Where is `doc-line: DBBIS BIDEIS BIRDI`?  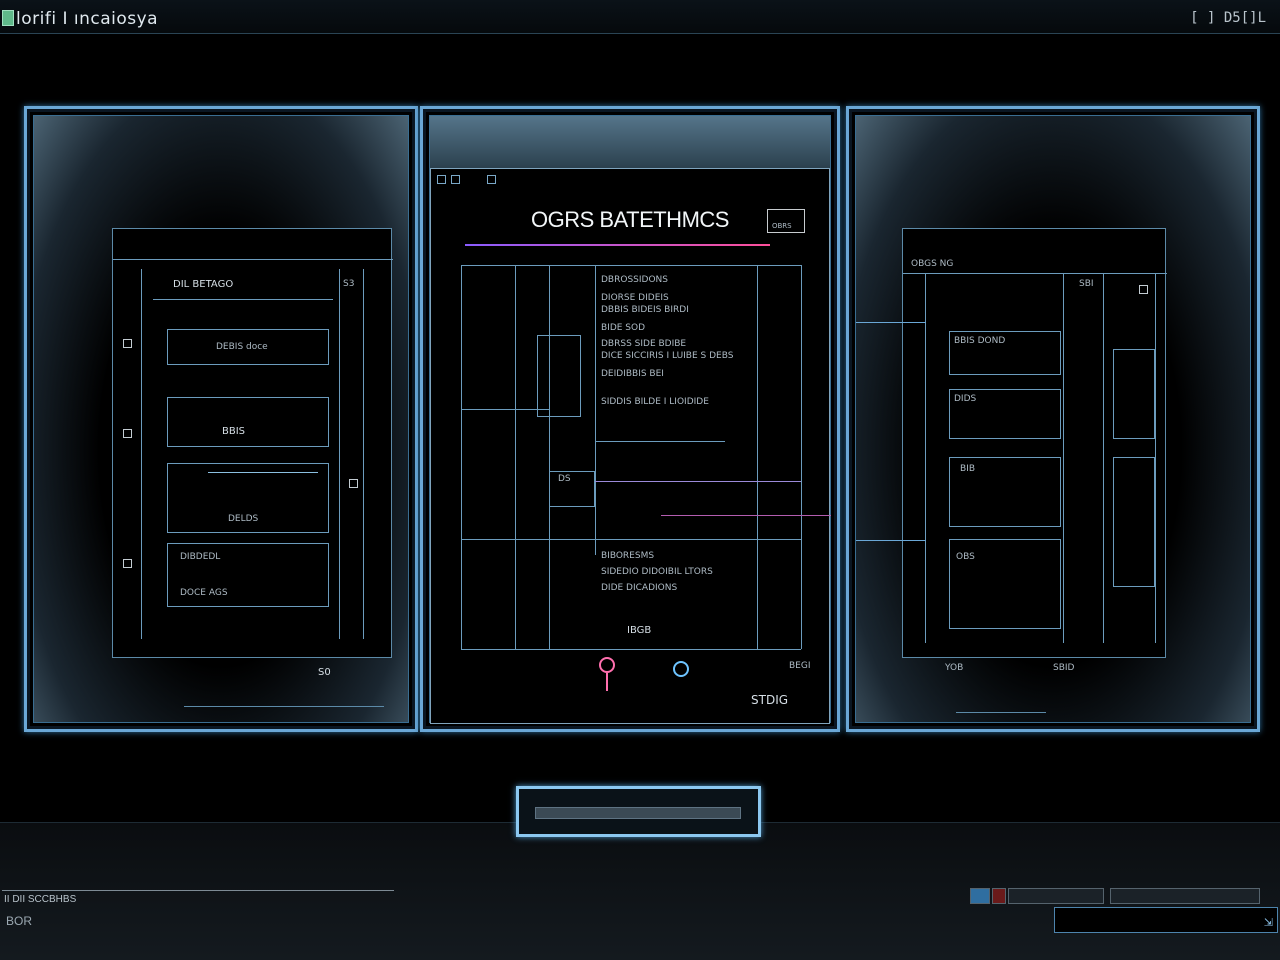 doc-line: DBBIS BIDEIS BIRDI is located at coordinates (645, 310).